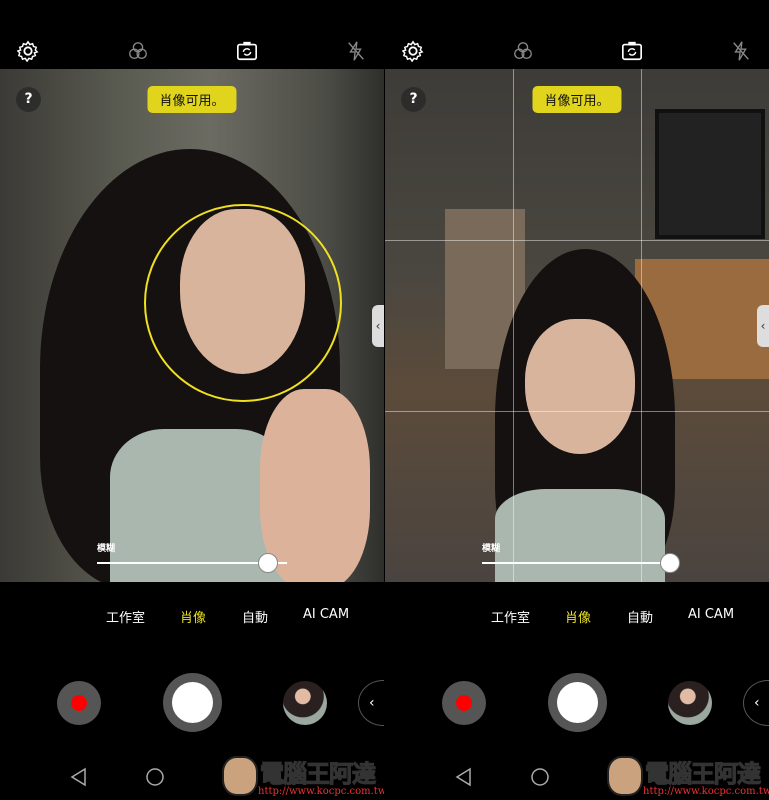 This screenshot has width=769, height=800. Describe the element at coordinates (243, 303) in the screenshot. I see `face-detection-circle` at that location.